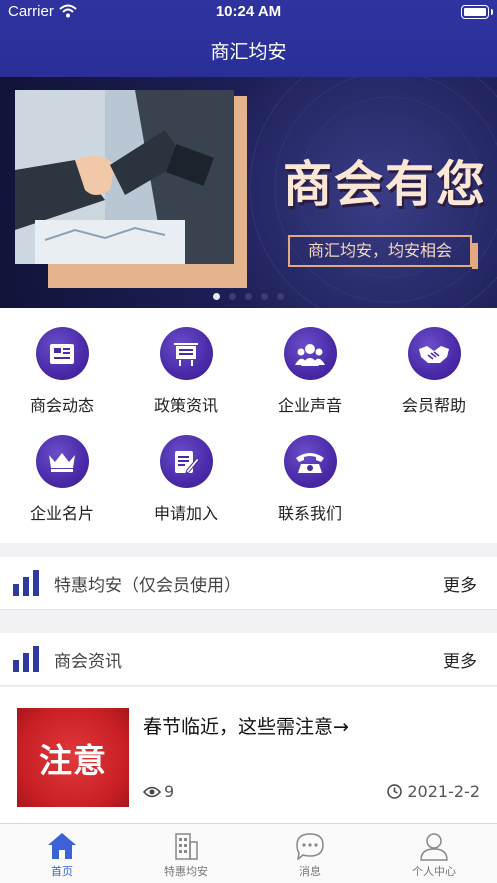  I want to click on menu-item-label: 企业声音, so click(309, 405).